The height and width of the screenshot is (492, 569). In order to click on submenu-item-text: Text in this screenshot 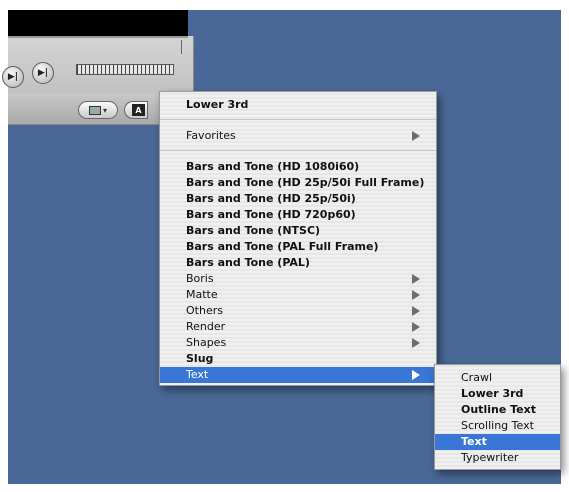, I will do `click(497, 442)`.